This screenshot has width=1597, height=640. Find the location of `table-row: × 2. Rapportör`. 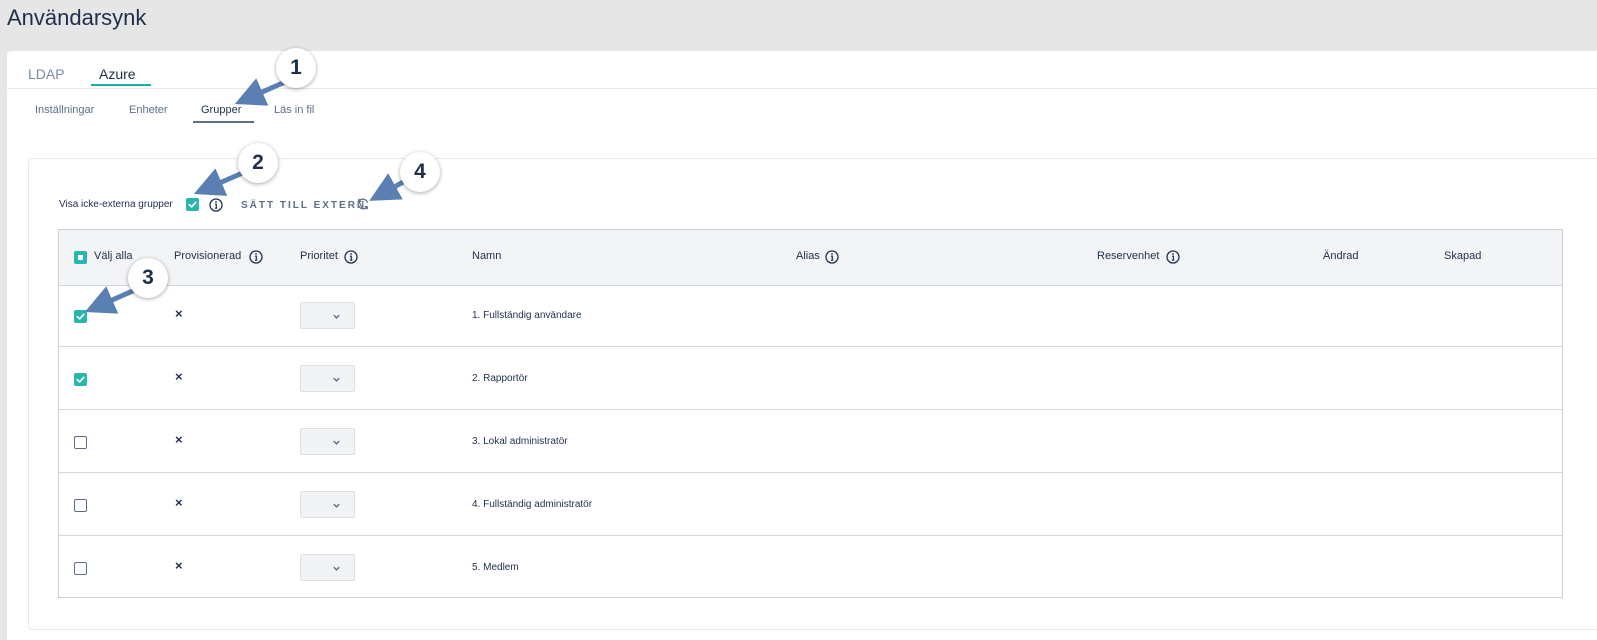

table-row: × 2. Rapportör is located at coordinates (810, 379).